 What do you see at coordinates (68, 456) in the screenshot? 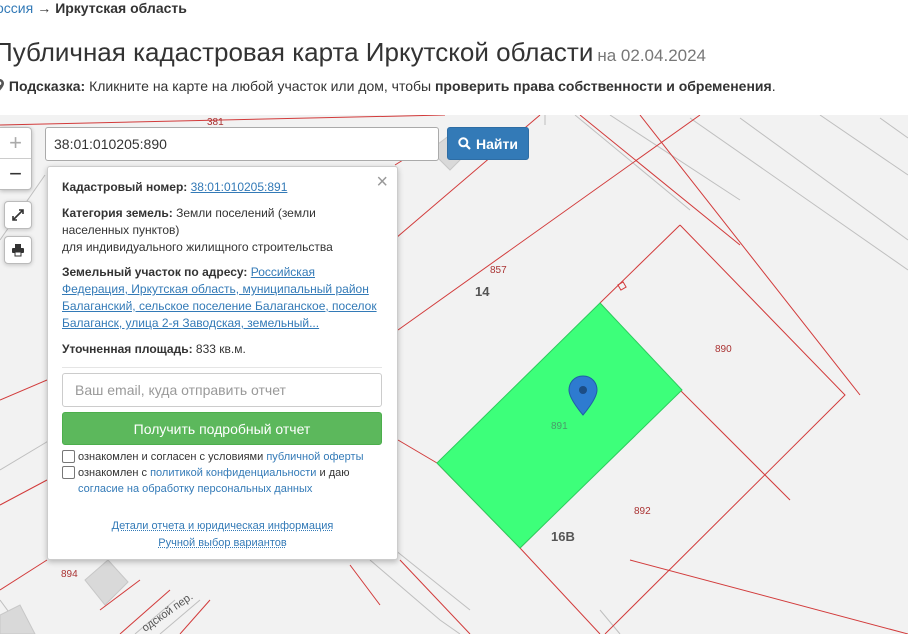
I see `offer-checkbox` at bounding box center [68, 456].